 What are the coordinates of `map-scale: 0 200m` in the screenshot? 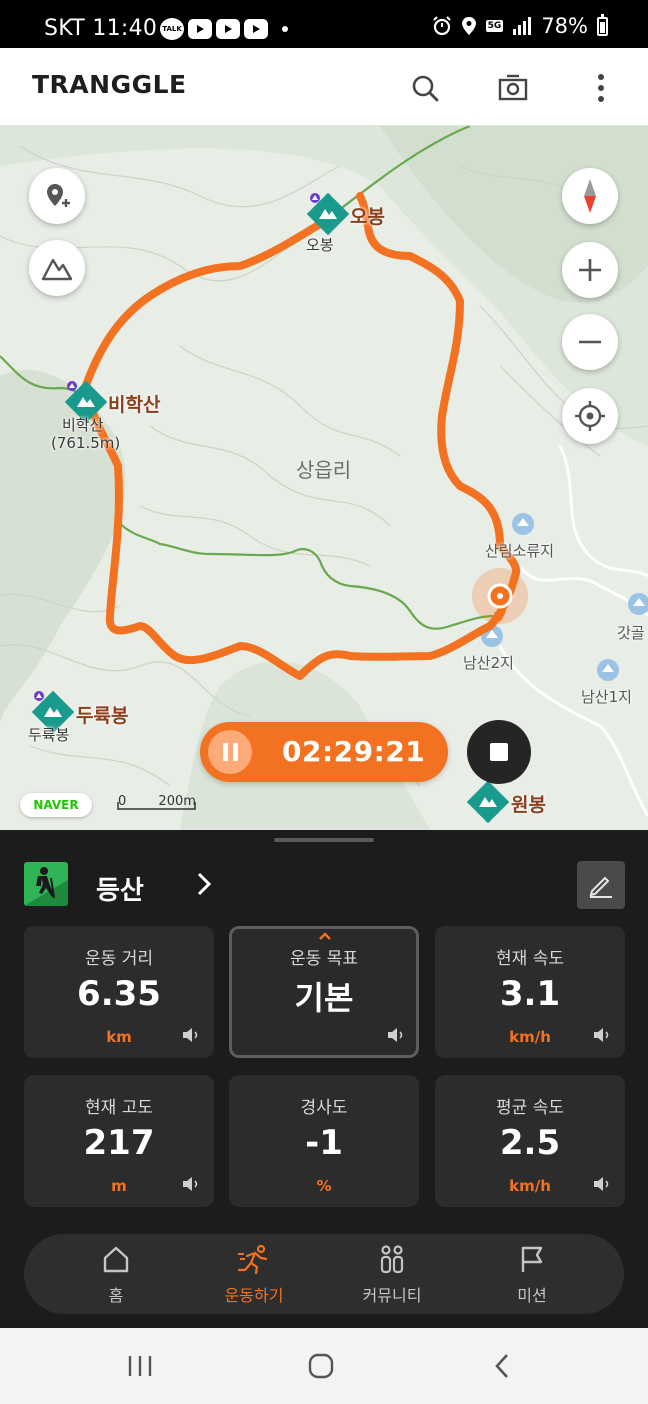 It's located at (157, 801).